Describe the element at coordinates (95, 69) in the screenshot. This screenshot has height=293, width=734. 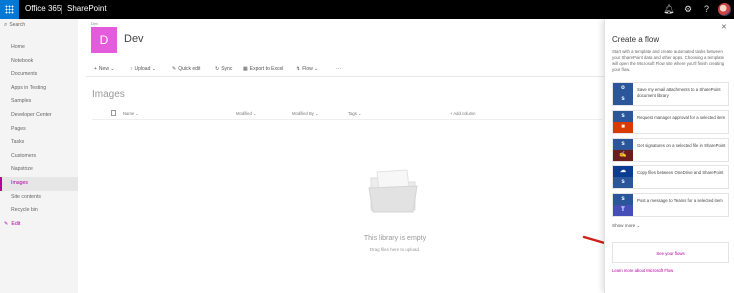
I see `plus-icon: +` at that location.